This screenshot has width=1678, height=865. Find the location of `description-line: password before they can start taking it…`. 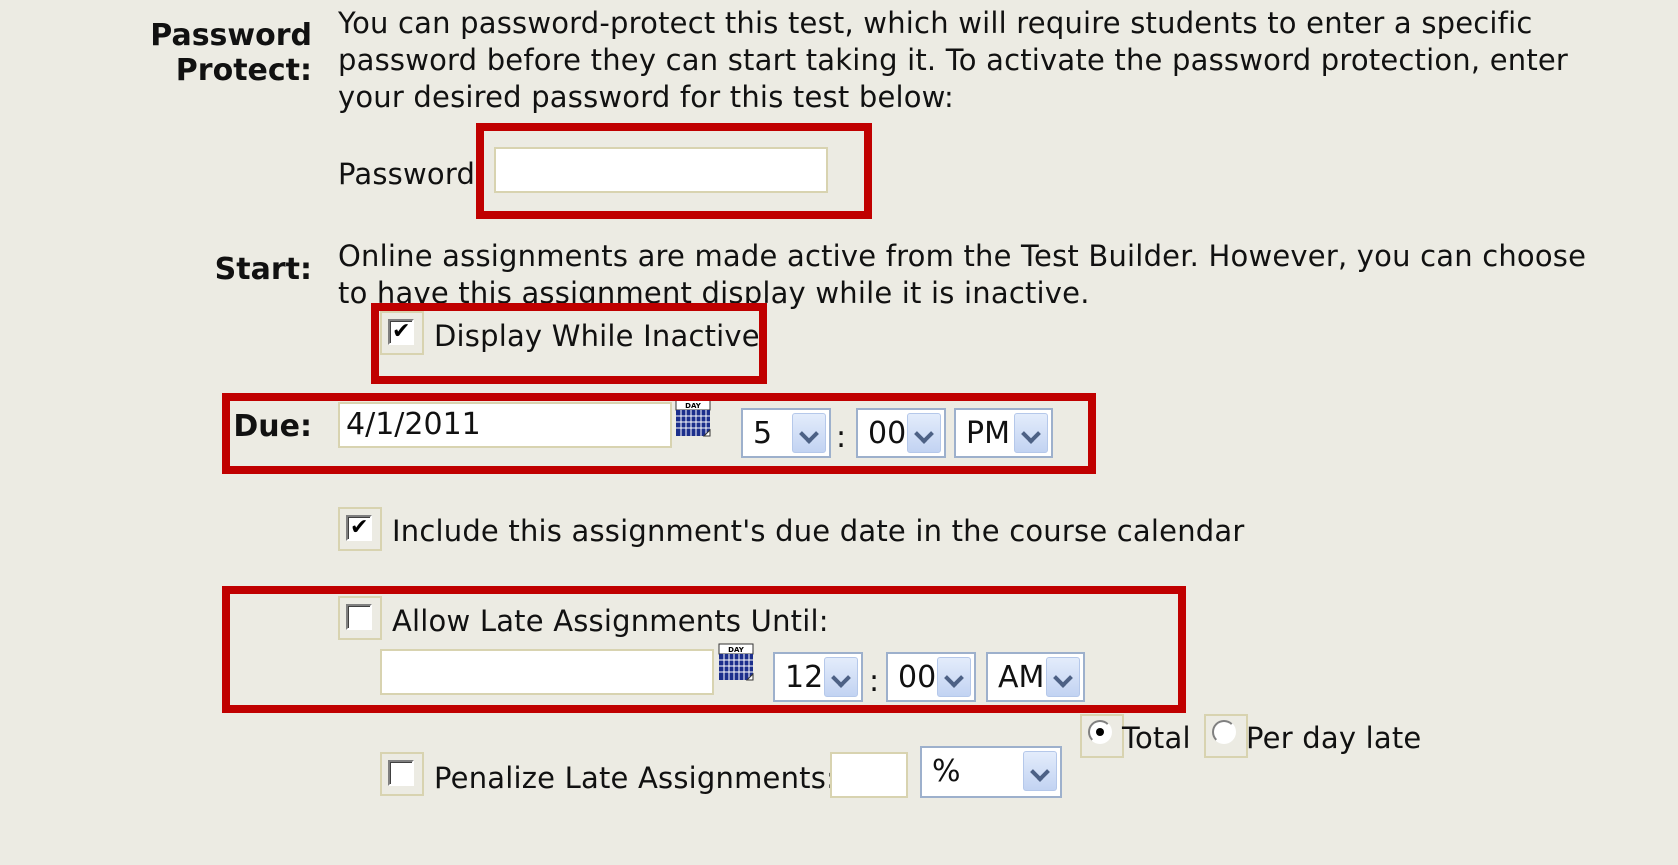

description-line: password before they can start taking it… is located at coordinates (953, 60).